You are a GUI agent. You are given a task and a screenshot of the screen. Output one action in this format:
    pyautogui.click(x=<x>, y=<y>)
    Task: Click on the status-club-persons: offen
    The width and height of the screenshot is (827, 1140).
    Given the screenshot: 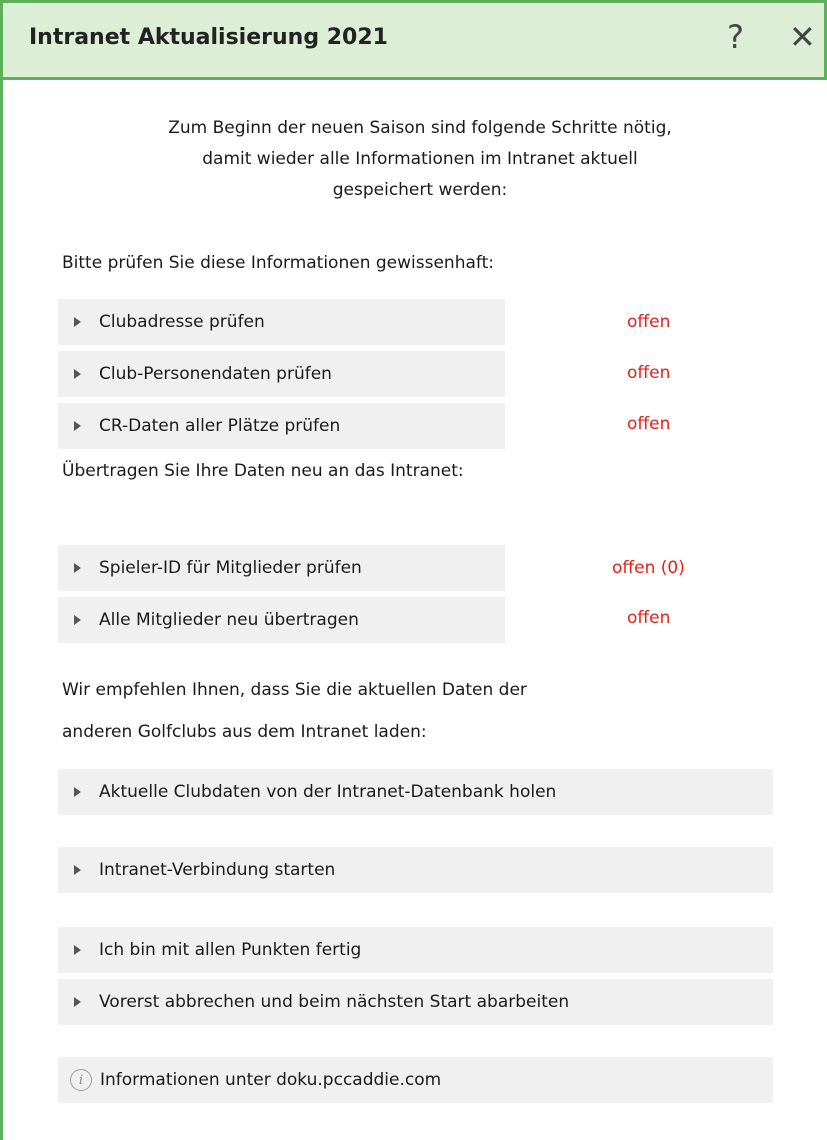 What is the action you would take?
    pyautogui.click(x=649, y=373)
    